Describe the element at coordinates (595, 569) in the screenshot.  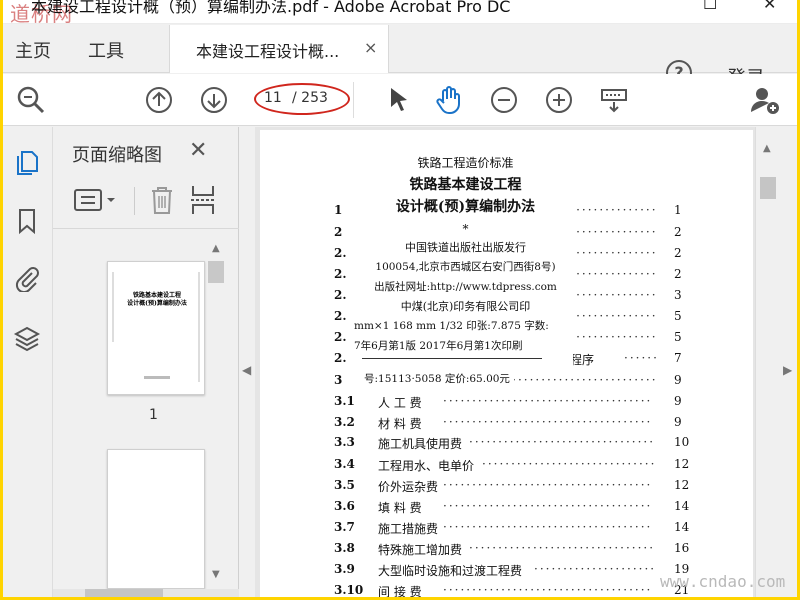
I see `toc-leader: ·····················` at that location.